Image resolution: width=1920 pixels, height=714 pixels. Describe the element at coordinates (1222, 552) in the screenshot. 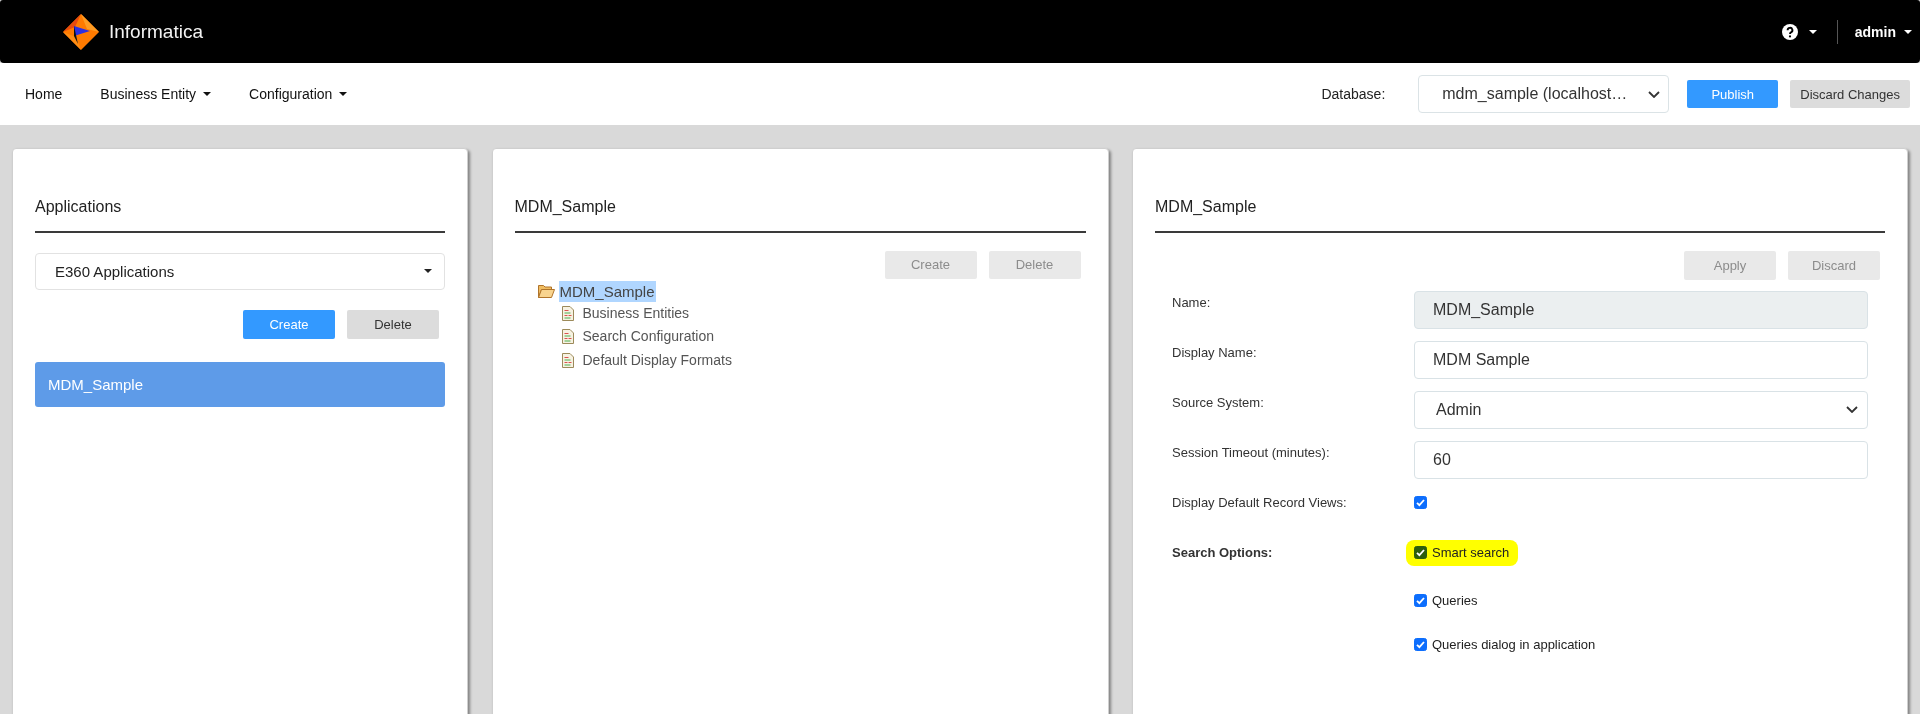

I see `field-label: Search Options:` at that location.